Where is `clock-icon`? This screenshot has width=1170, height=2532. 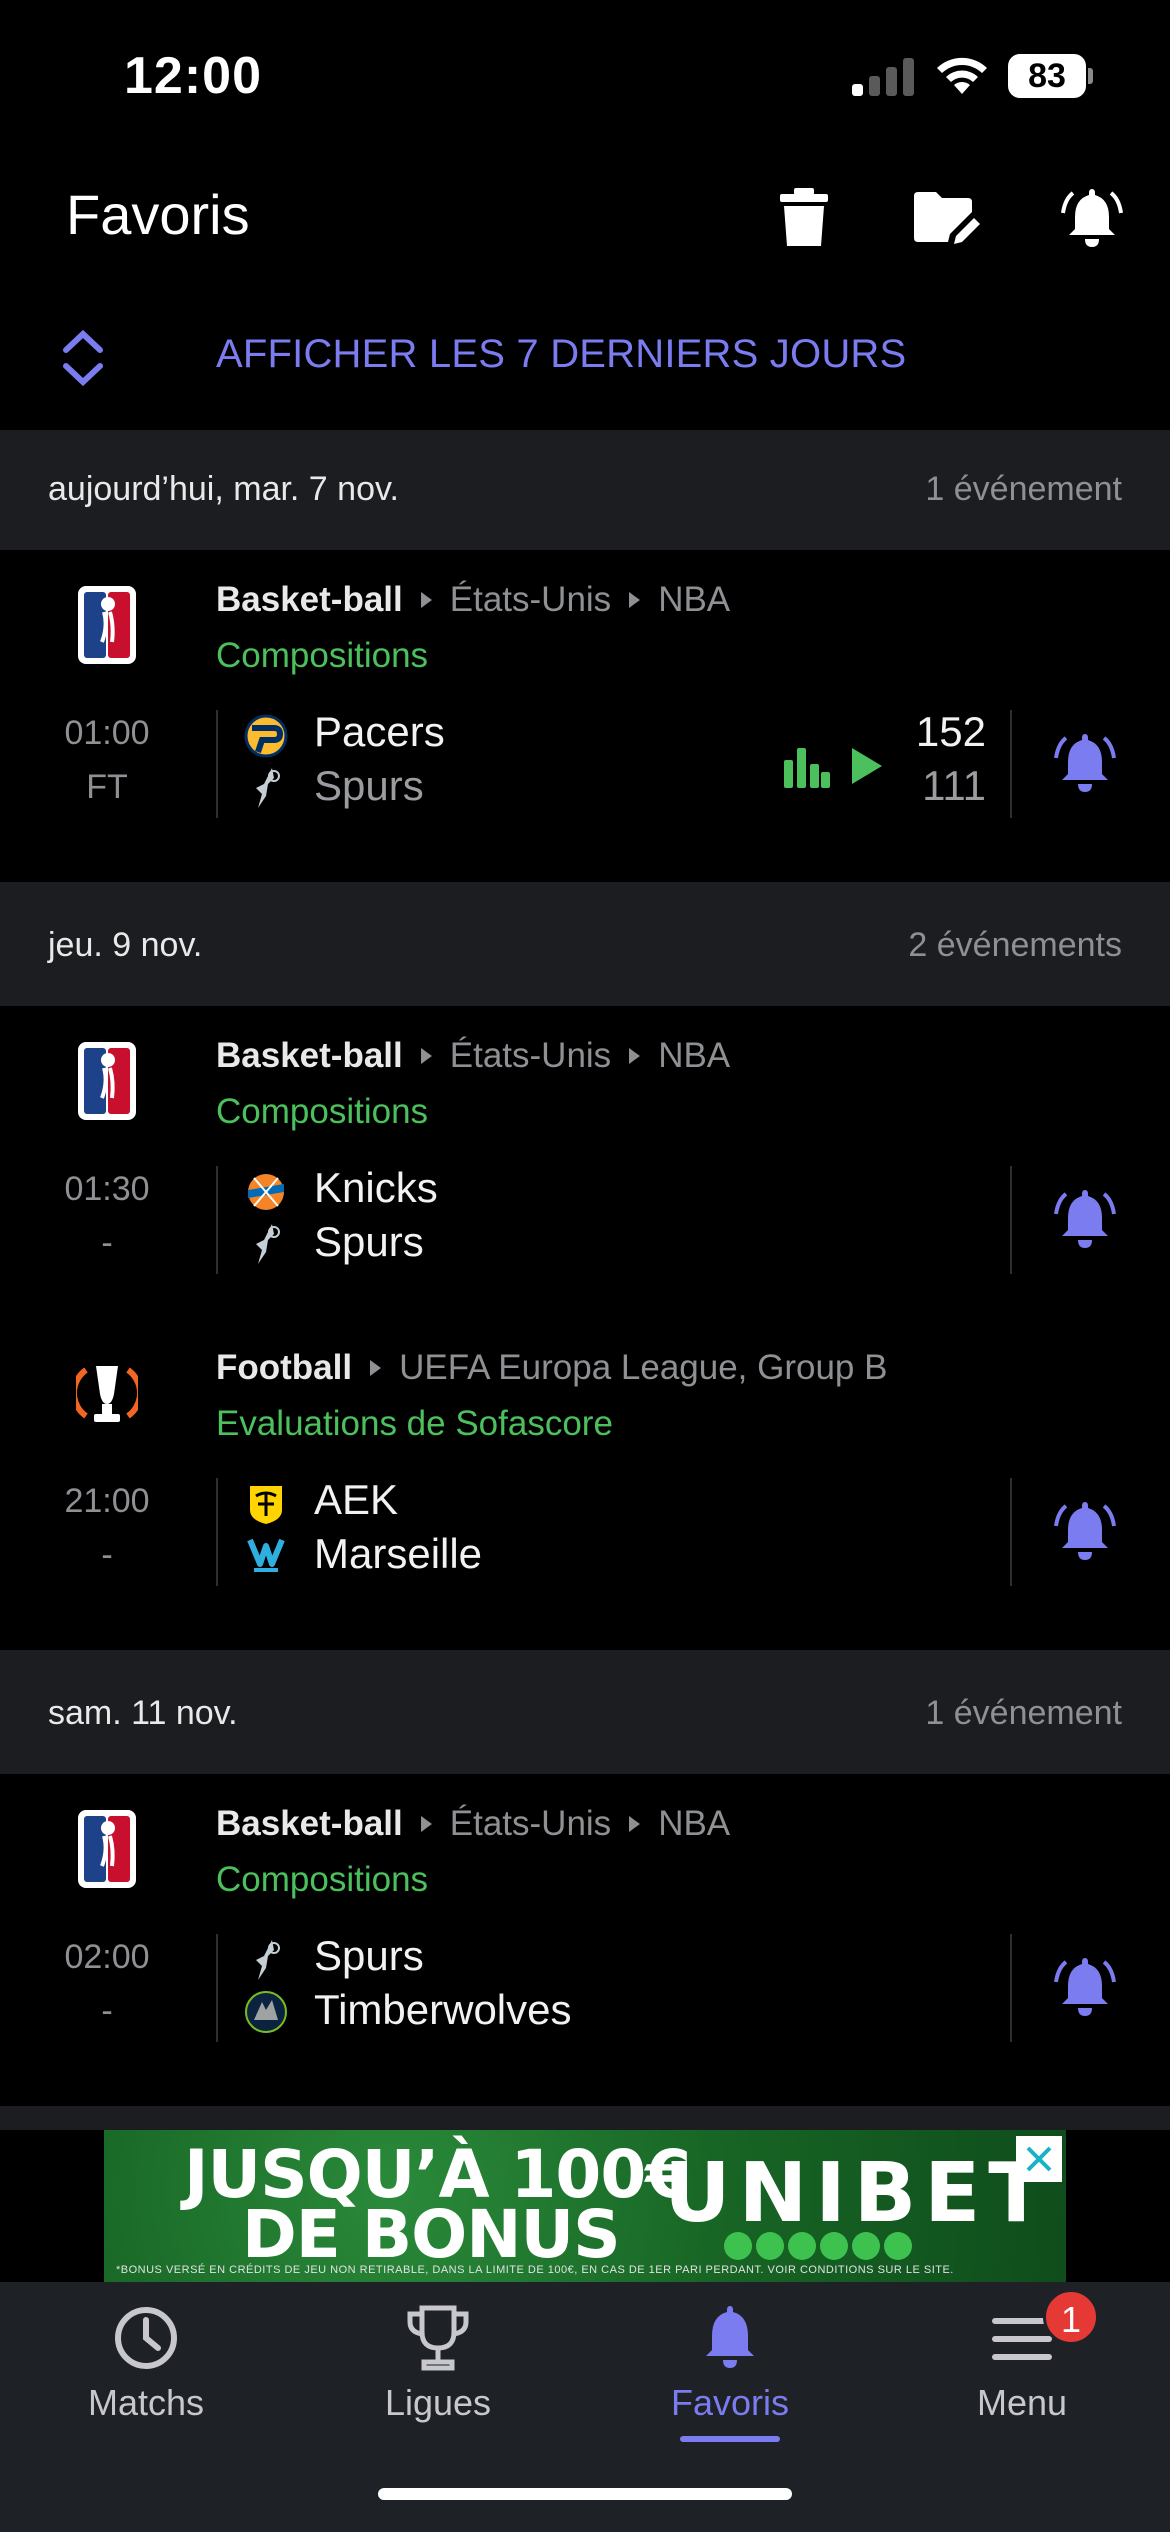 clock-icon is located at coordinates (146, 2338).